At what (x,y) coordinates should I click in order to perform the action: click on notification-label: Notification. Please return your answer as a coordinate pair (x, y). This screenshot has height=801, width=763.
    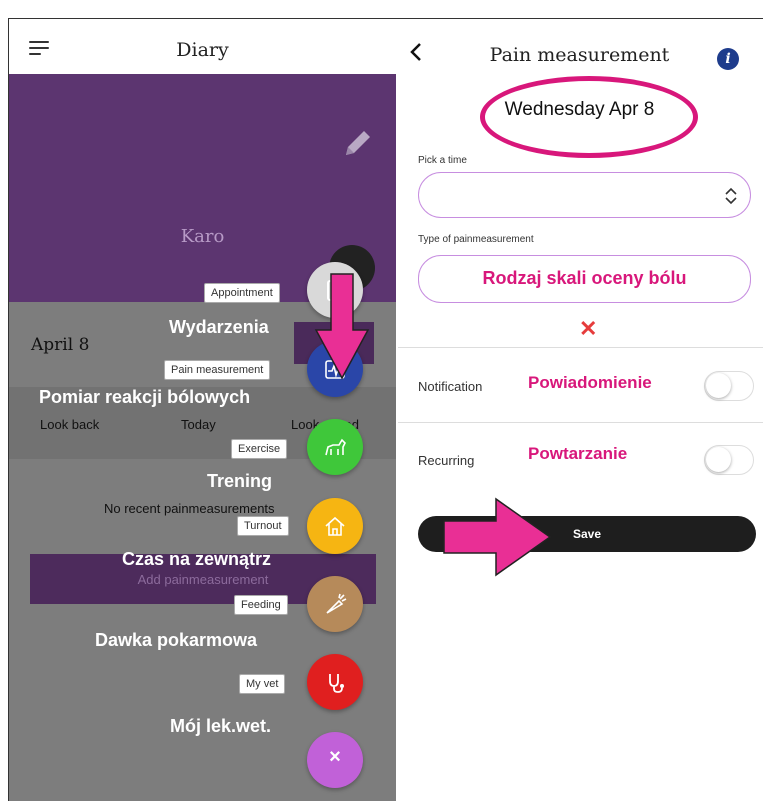
    Looking at the image, I should click on (450, 386).